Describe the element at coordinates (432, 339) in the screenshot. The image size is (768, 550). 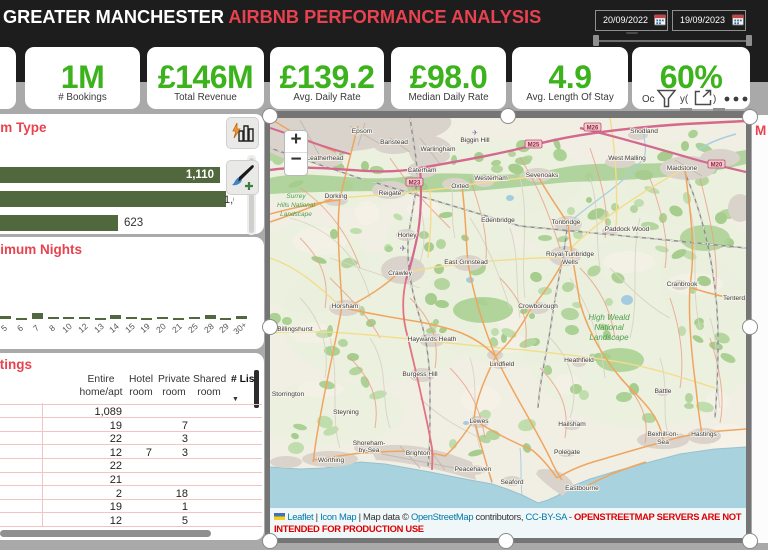
I see `svg-text: Haywards Heath` at that location.